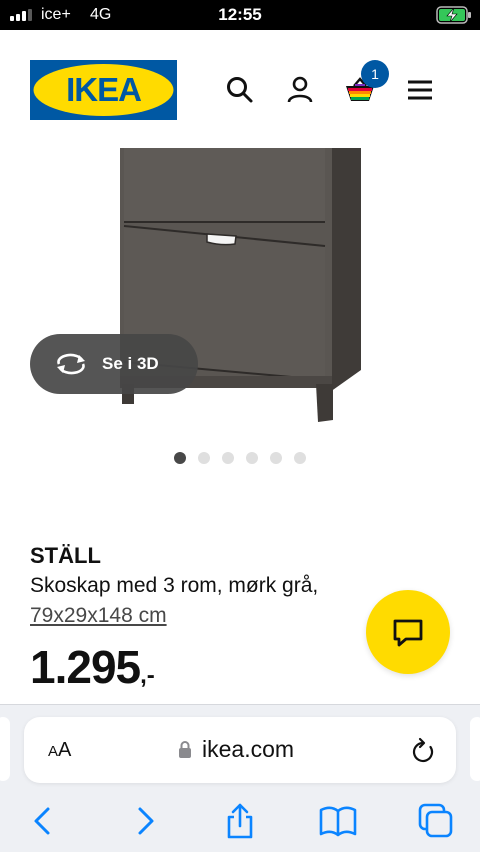 Image resolution: width=480 pixels, height=852 pixels. What do you see at coordinates (85, 667) in the screenshot?
I see `price-amount: 1.295` at bounding box center [85, 667].